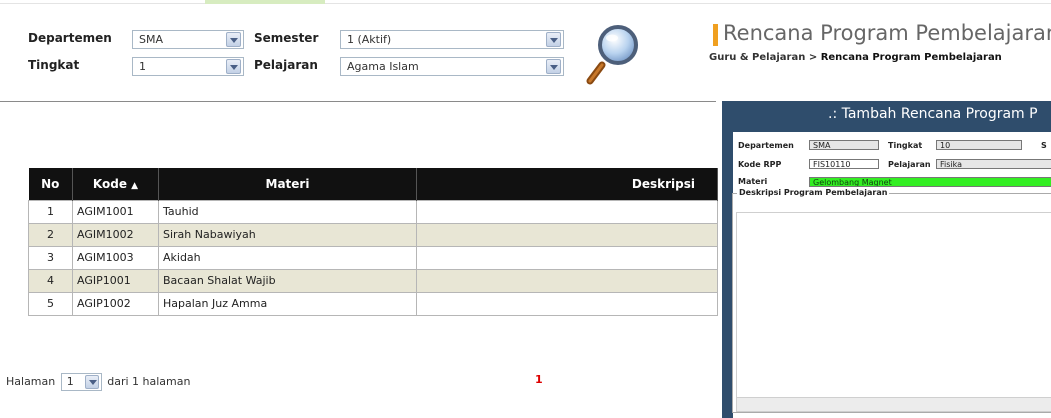  Describe the element at coordinates (1044, 145) in the screenshot. I see `dialog-semester-label: S` at that location.